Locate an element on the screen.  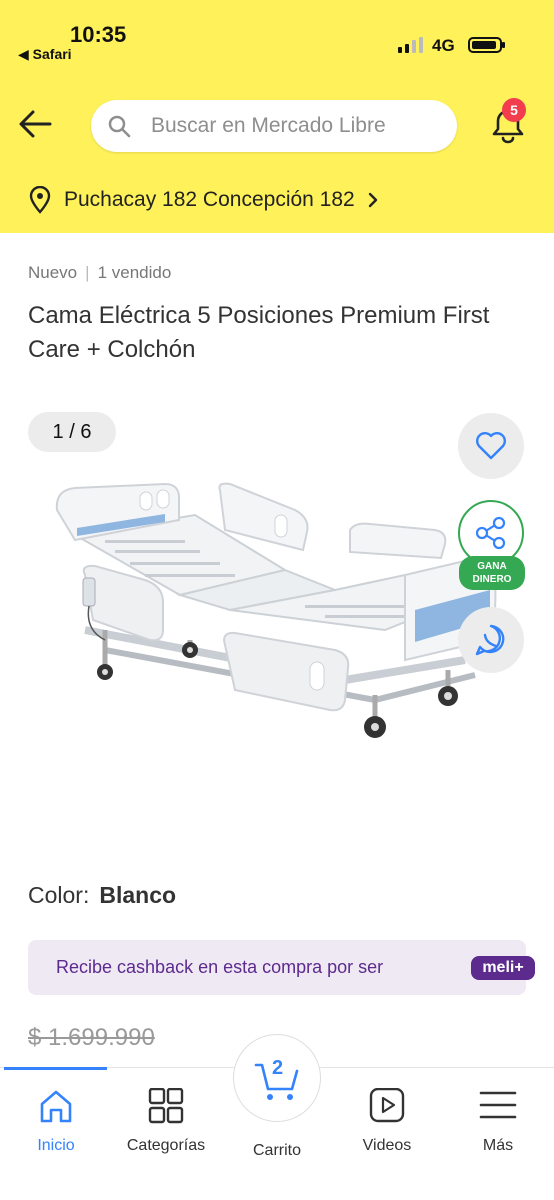
share-button: GANA DINERO is located at coordinates (491, 545).